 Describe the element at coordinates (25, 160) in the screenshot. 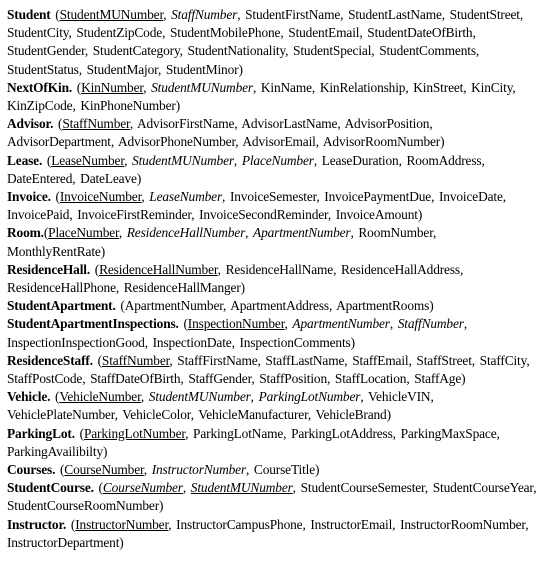

I see `relation-name: Lease.` at that location.